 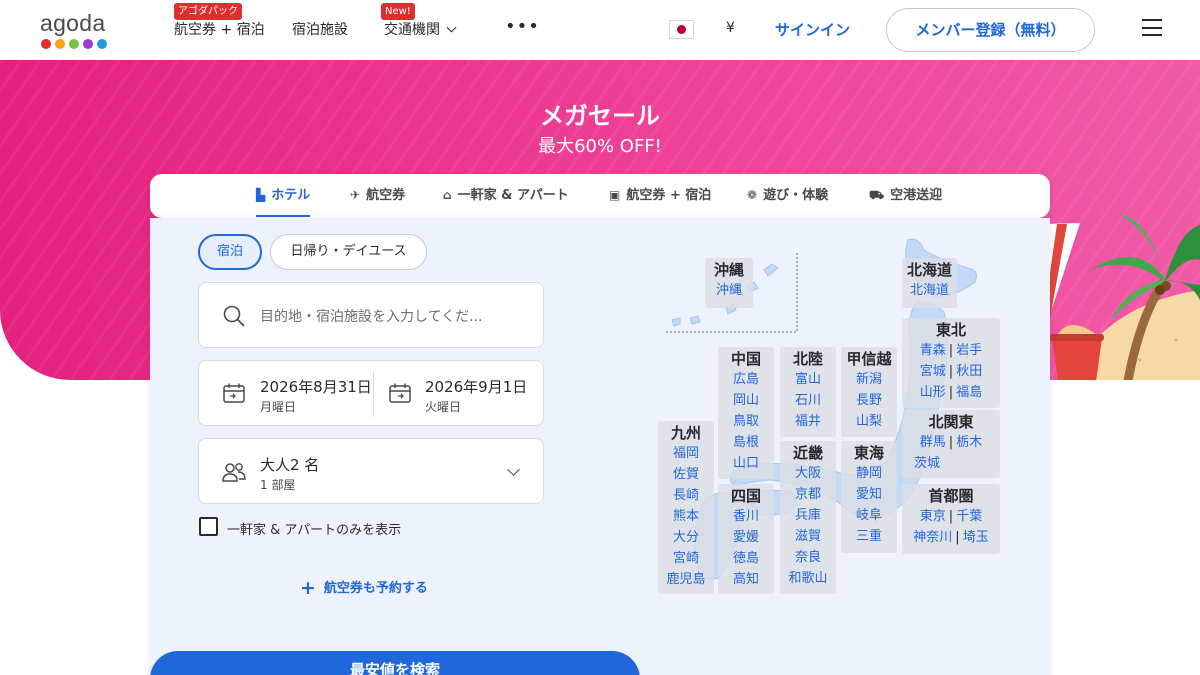 What do you see at coordinates (600, 146) in the screenshot?
I see `sale-subtitle: 最大60% OFF!` at bounding box center [600, 146].